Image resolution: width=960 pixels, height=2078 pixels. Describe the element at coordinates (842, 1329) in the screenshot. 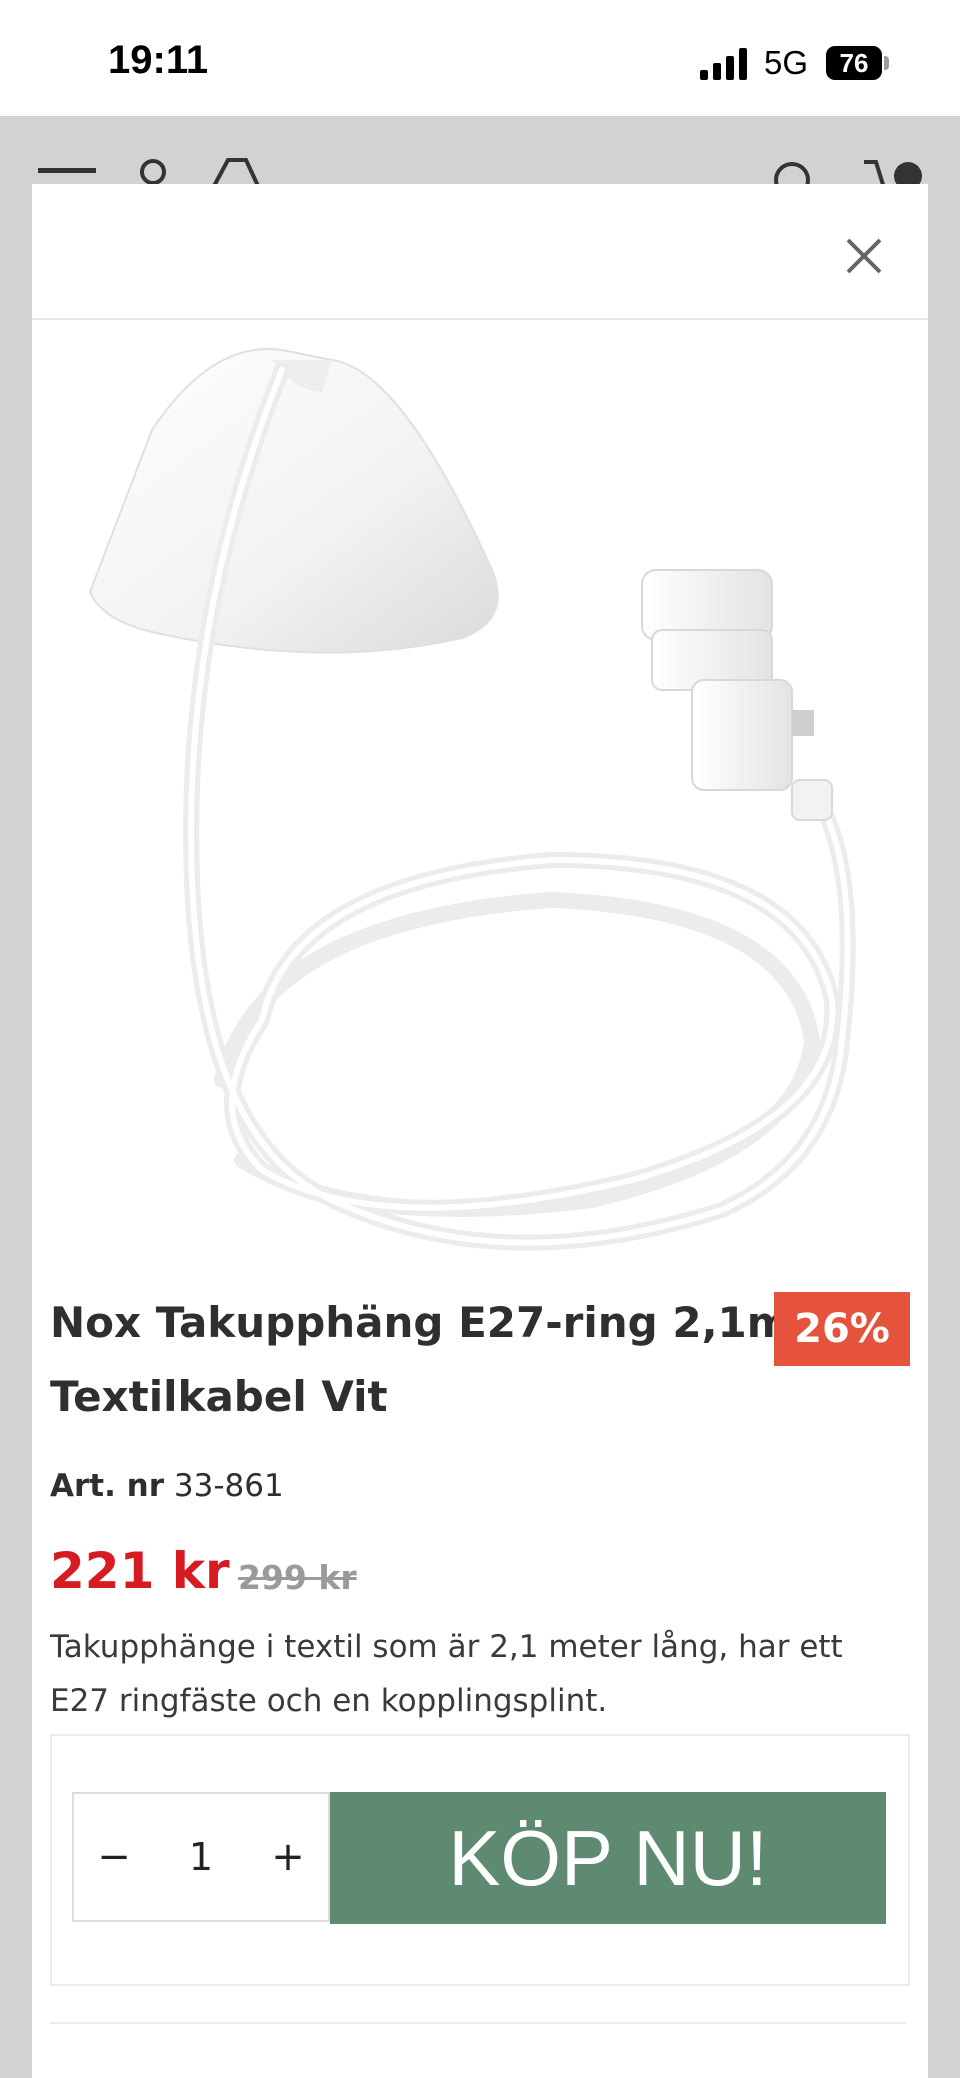

I see `discount-badge: 26%` at that location.